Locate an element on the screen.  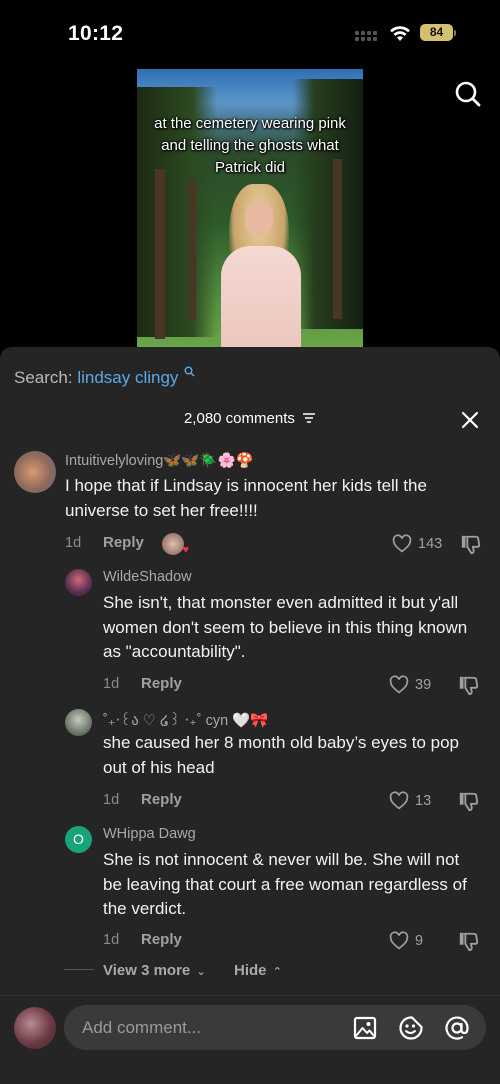
like-button: 39 is located at coordinates (410, 684).